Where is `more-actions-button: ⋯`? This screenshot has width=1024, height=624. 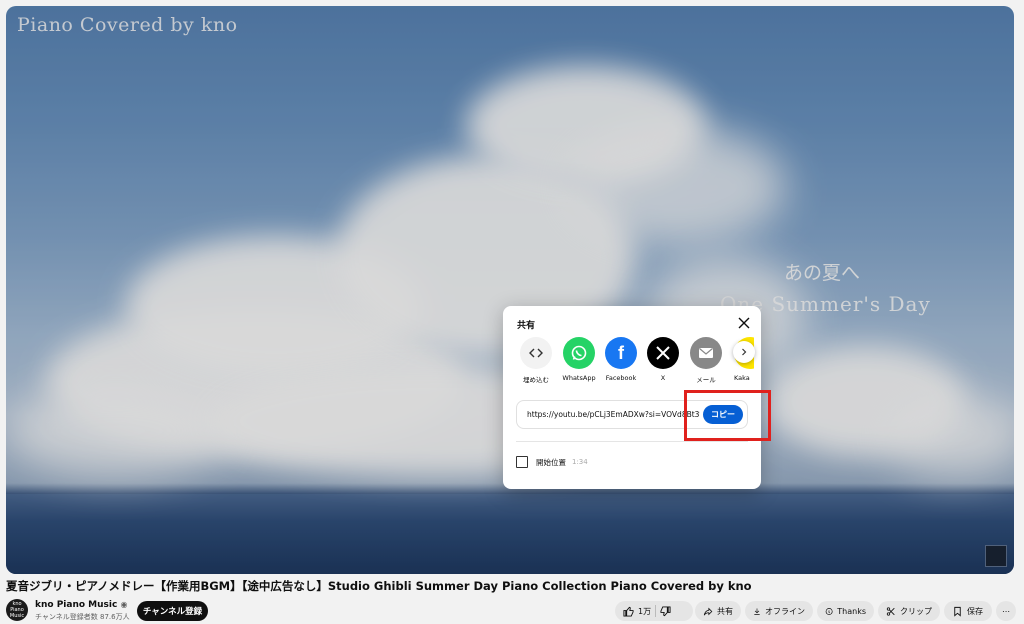
more-actions-button: ⋯ is located at coordinates (1006, 611).